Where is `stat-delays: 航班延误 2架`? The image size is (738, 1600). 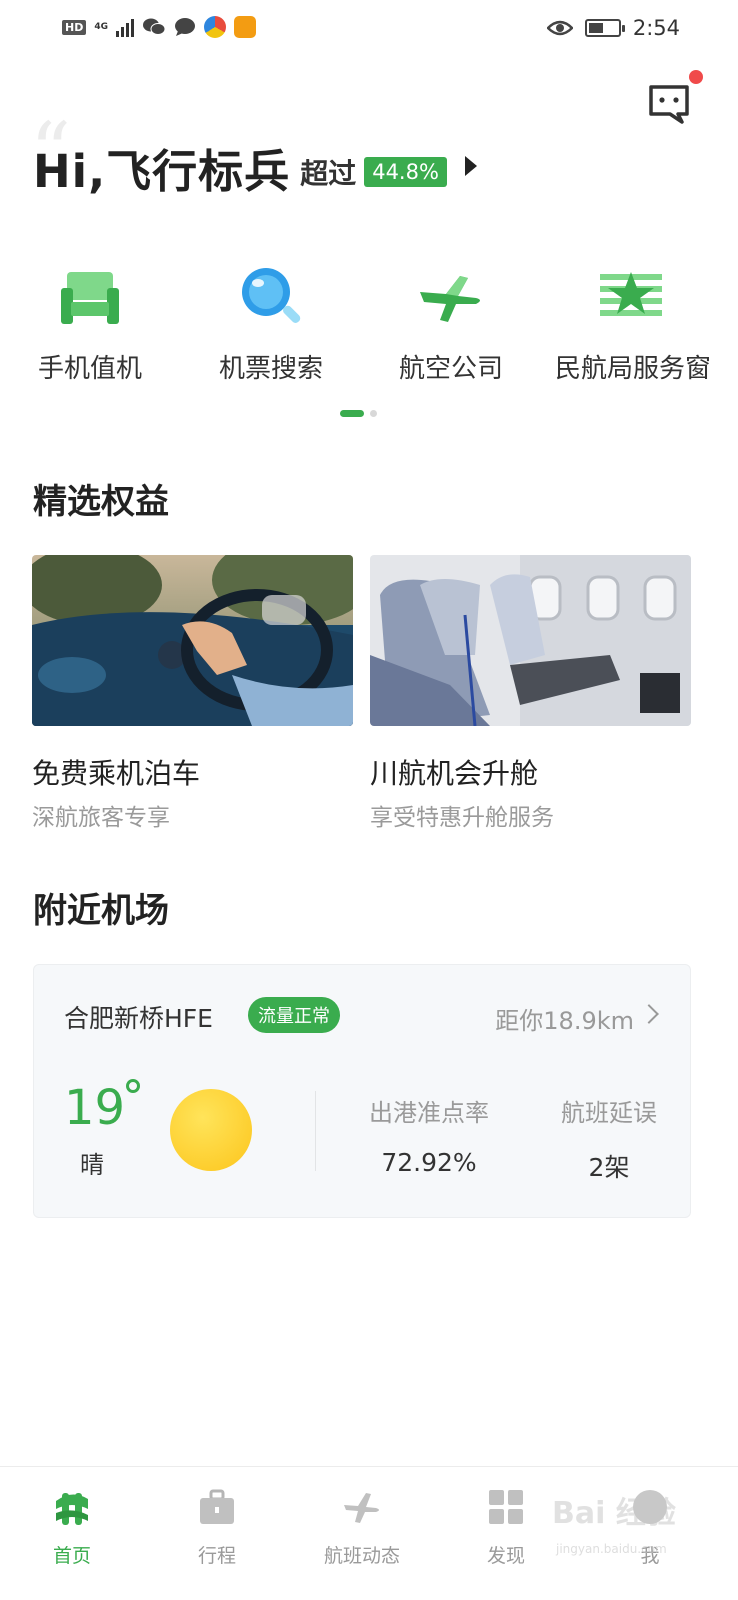
stat-delays: 航班延误 2架 is located at coordinates (609, 1138).